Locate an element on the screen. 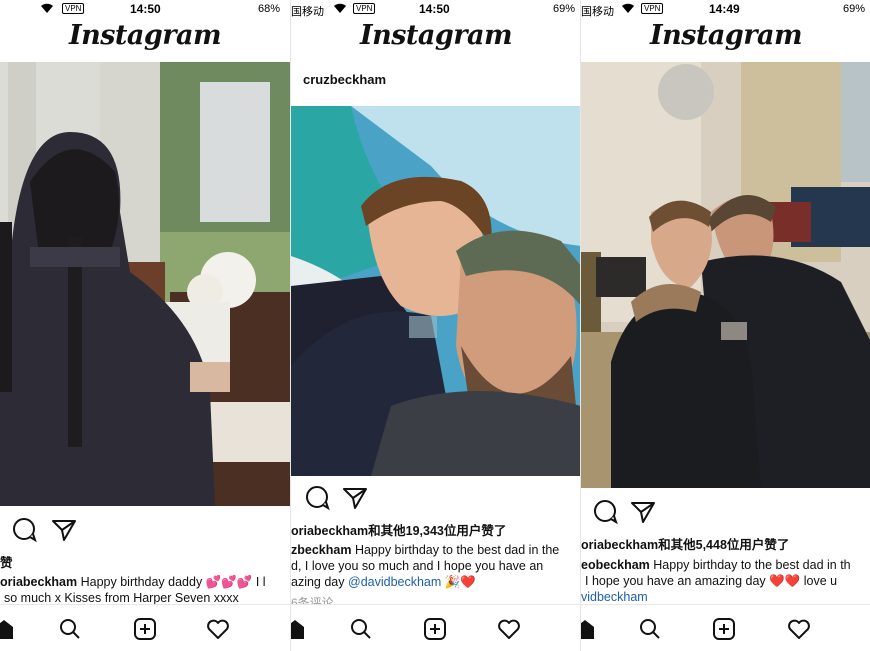 This screenshot has width=870, height=651. caption-username: zbeckham is located at coordinates (321, 550).